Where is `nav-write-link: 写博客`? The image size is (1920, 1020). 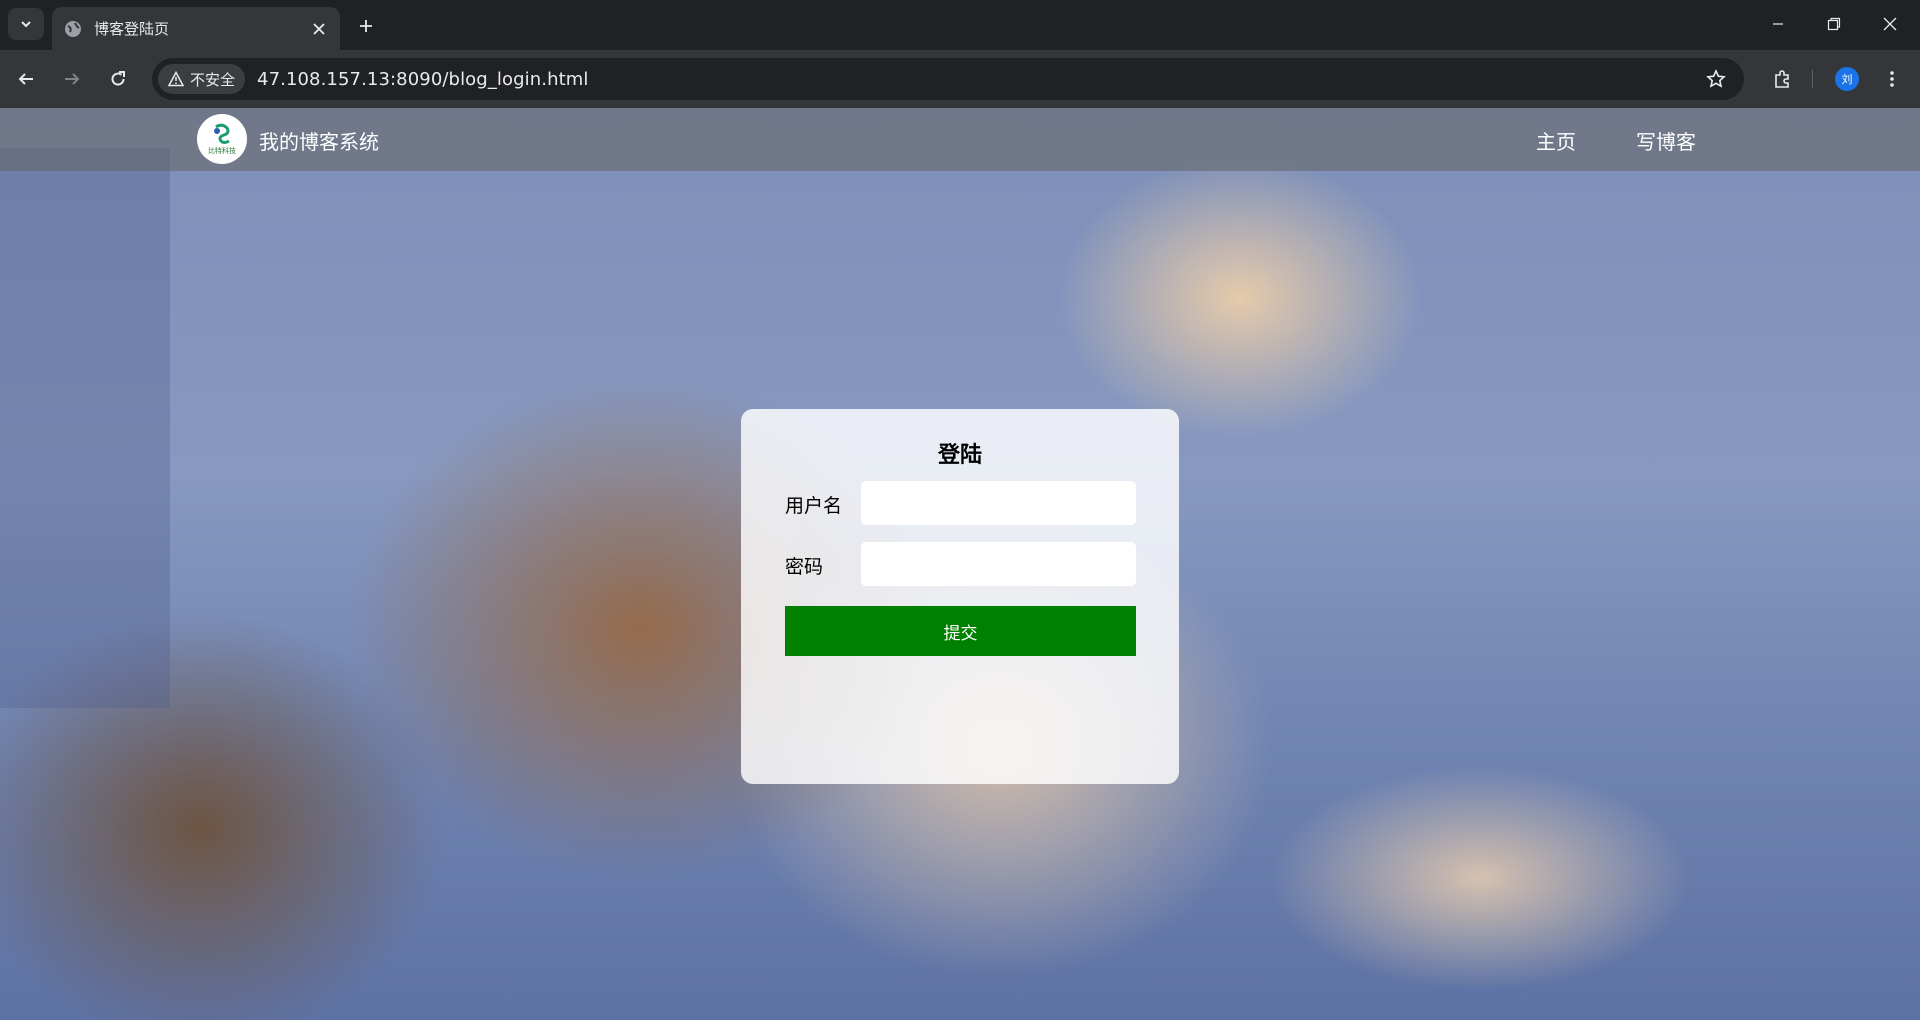 nav-write-link: 写博客 is located at coordinates (1666, 140).